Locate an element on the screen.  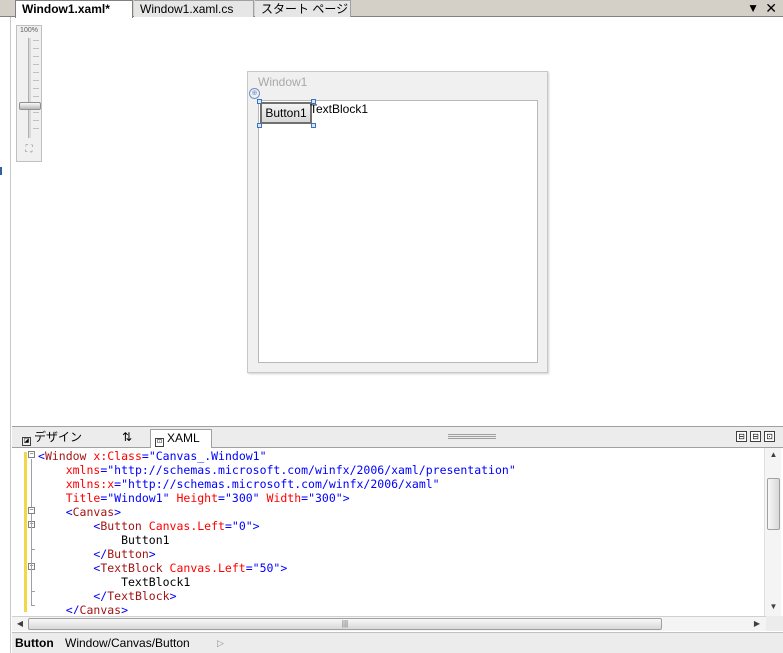
xaml-line: <Canvas> is located at coordinates (400, 512).